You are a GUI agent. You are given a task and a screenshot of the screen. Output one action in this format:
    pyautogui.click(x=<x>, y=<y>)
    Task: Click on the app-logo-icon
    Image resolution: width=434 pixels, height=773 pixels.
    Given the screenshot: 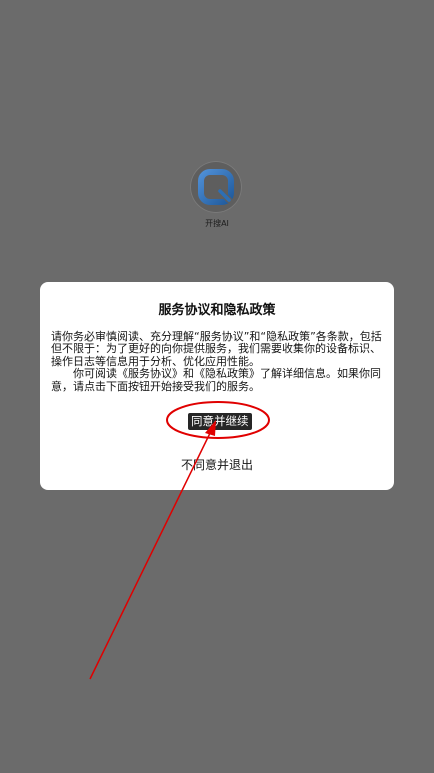 What is the action you would take?
    pyautogui.click(x=216, y=187)
    